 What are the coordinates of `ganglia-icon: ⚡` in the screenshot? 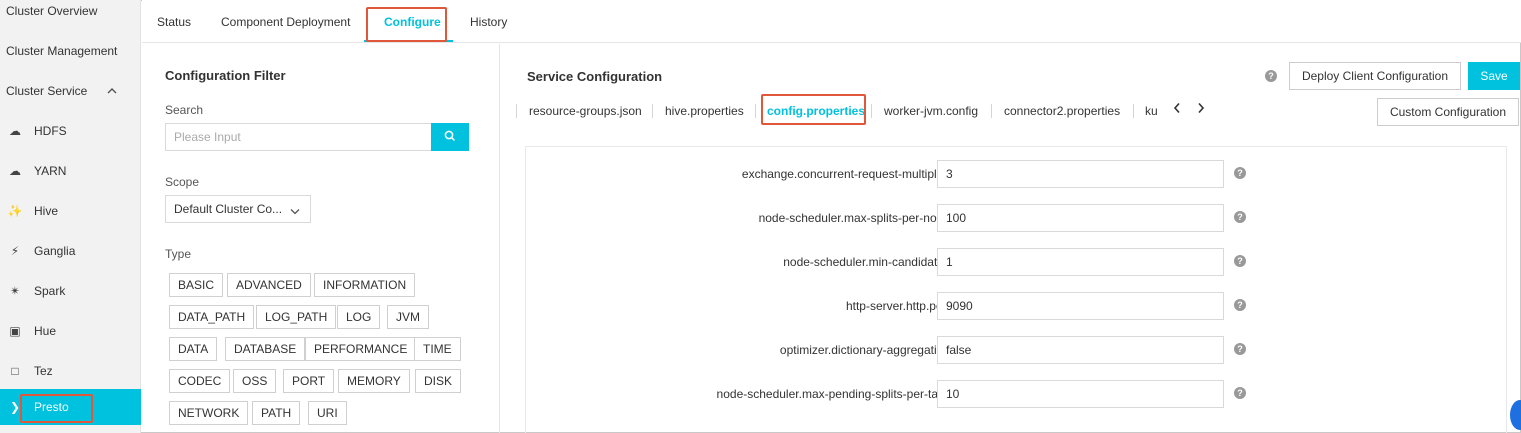 It's located at (15, 251).